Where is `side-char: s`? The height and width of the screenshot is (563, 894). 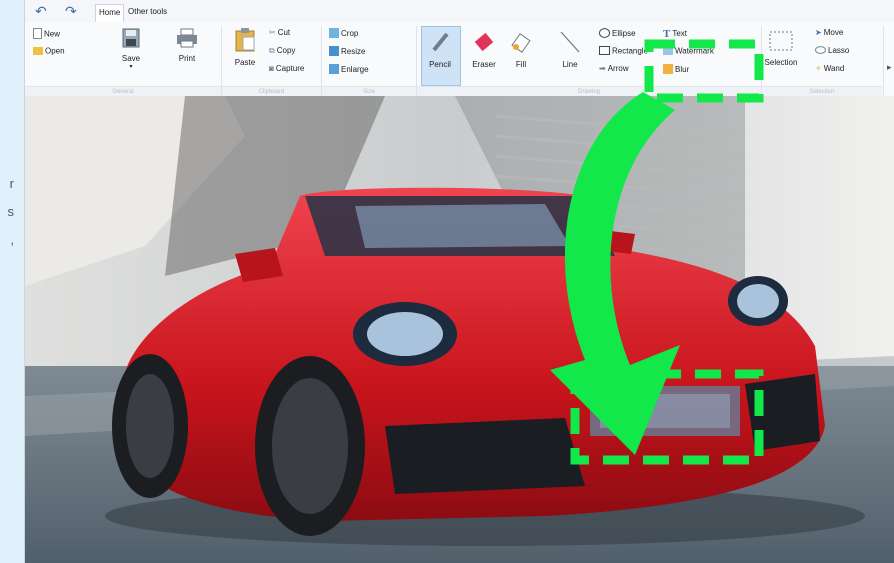
side-char: s is located at coordinates (11, 211).